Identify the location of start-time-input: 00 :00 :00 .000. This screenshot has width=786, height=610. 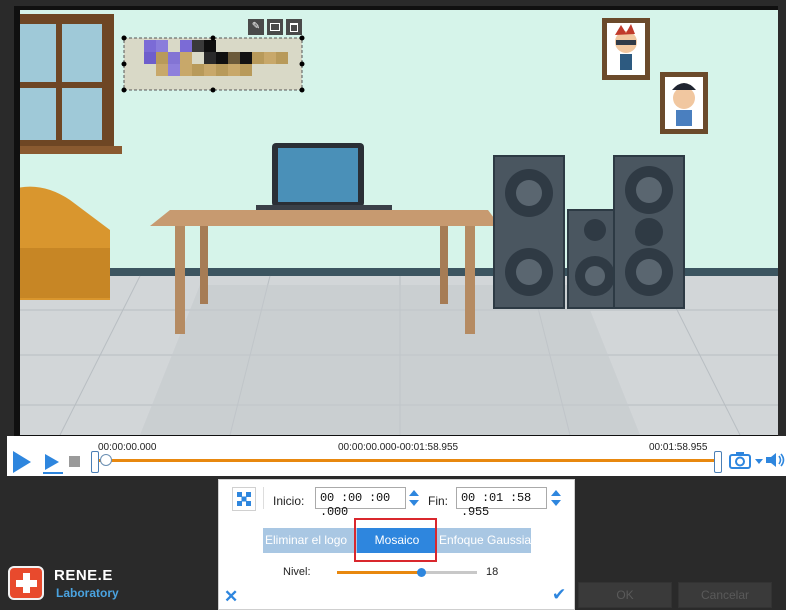
(360, 503).